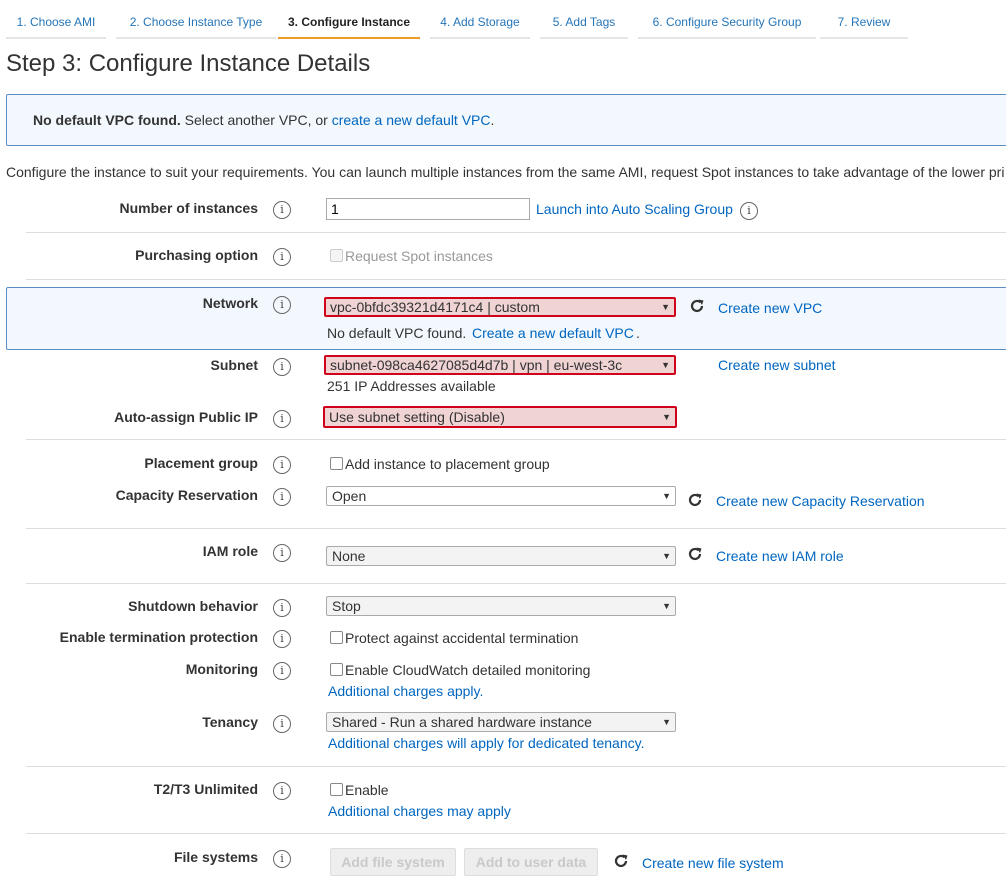 The width and height of the screenshot is (1006, 887). Describe the element at coordinates (393, 862) in the screenshot. I see `add-file-system-button: Add file system` at that location.